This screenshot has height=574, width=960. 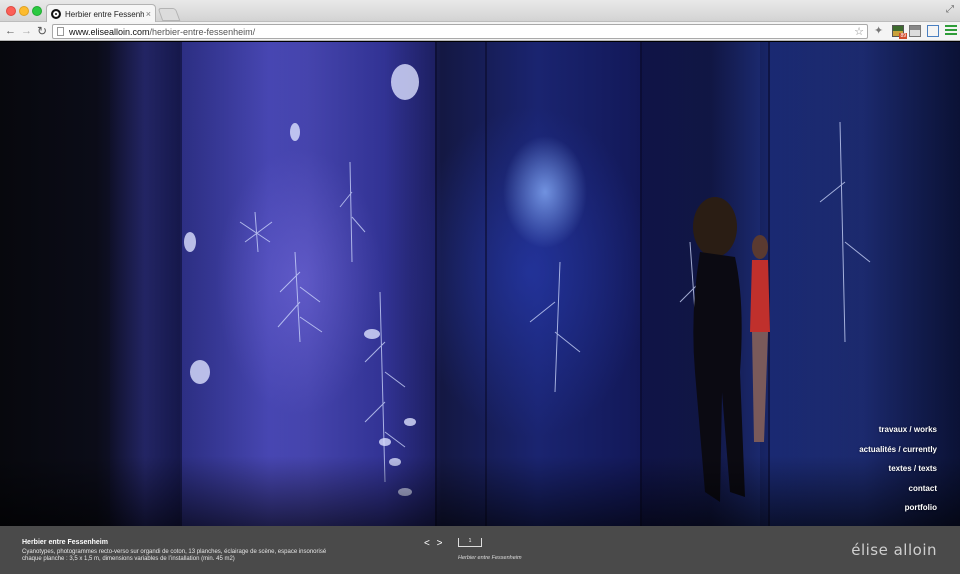 I want to click on tab-title: Herbier entre Fessenheim, so click(x=104, y=14).